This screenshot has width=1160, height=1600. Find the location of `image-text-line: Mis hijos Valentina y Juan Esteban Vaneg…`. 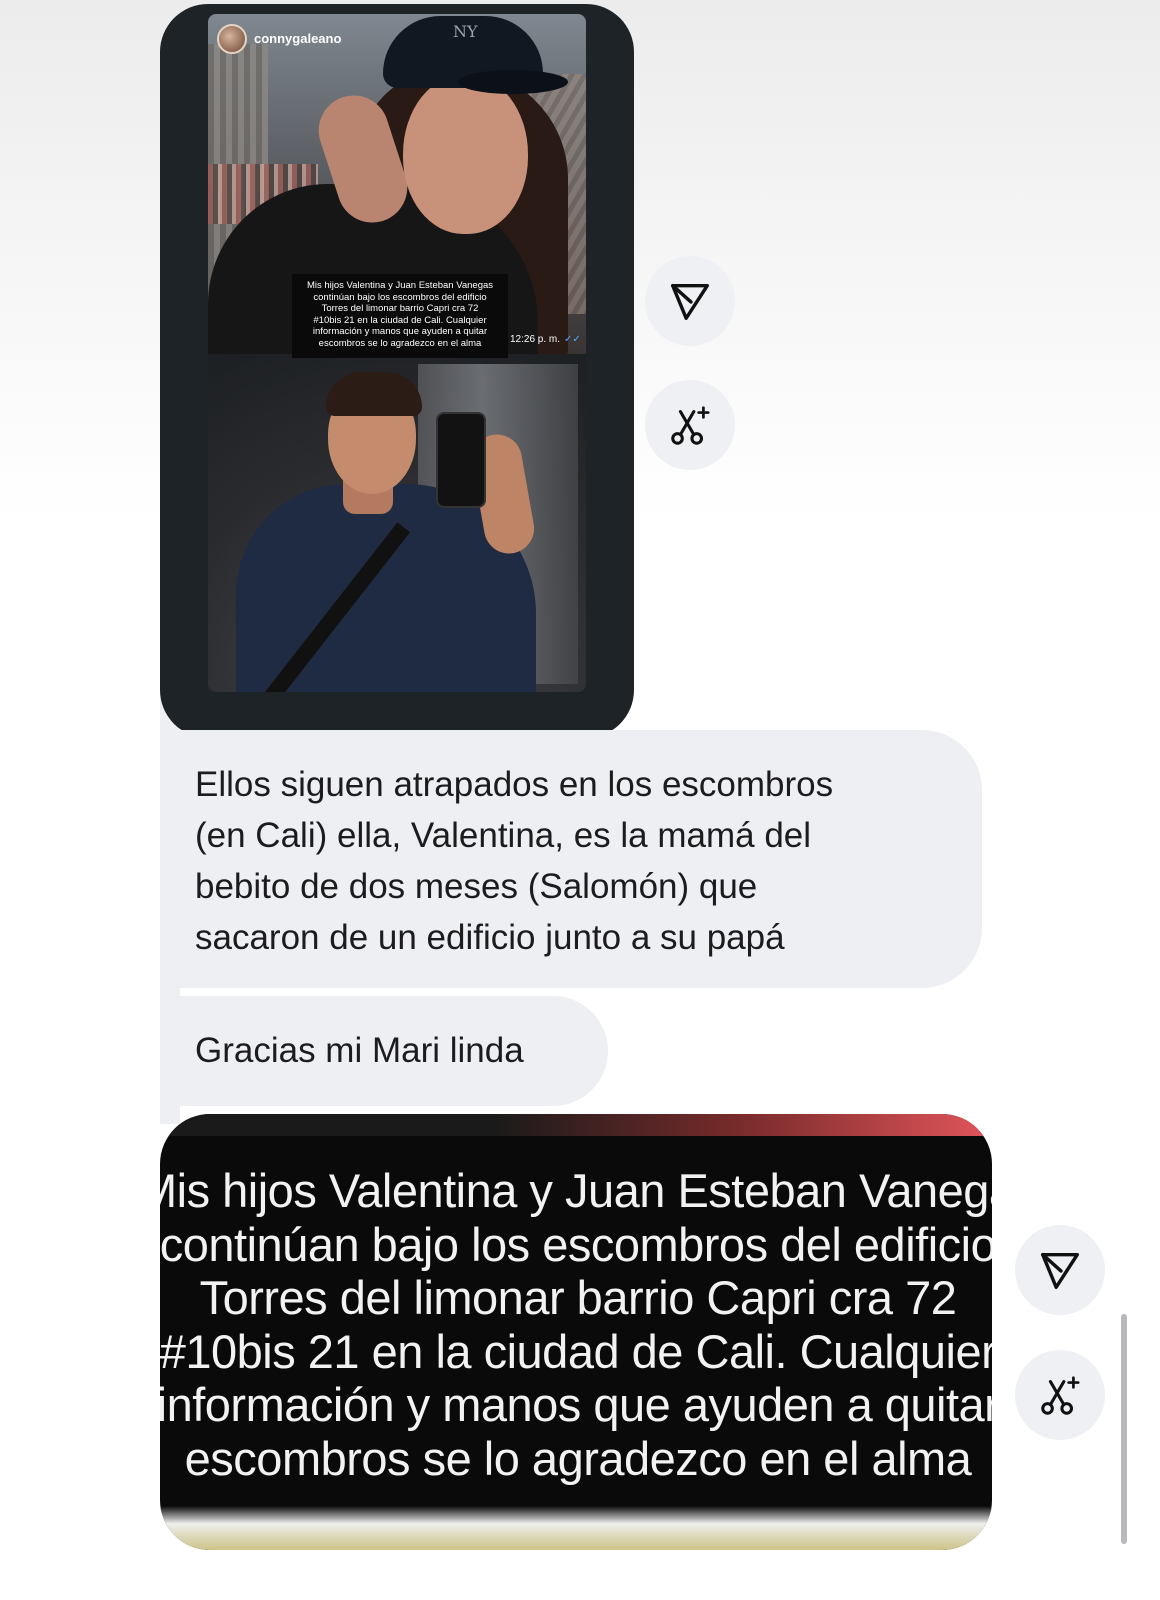

image-text-line: Mis hijos Valentina y Juan Esteban Vaneg… is located at coordinates (576, 1190).